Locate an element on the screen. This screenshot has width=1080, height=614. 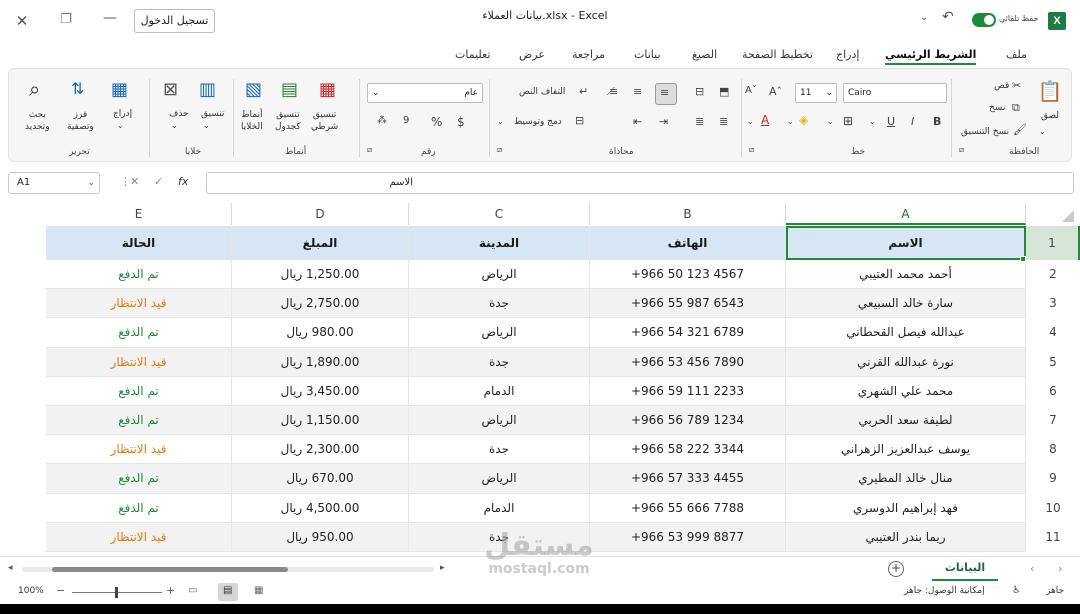
fill-chevron-icon: ⌄ is located at coordinates (790, 121).